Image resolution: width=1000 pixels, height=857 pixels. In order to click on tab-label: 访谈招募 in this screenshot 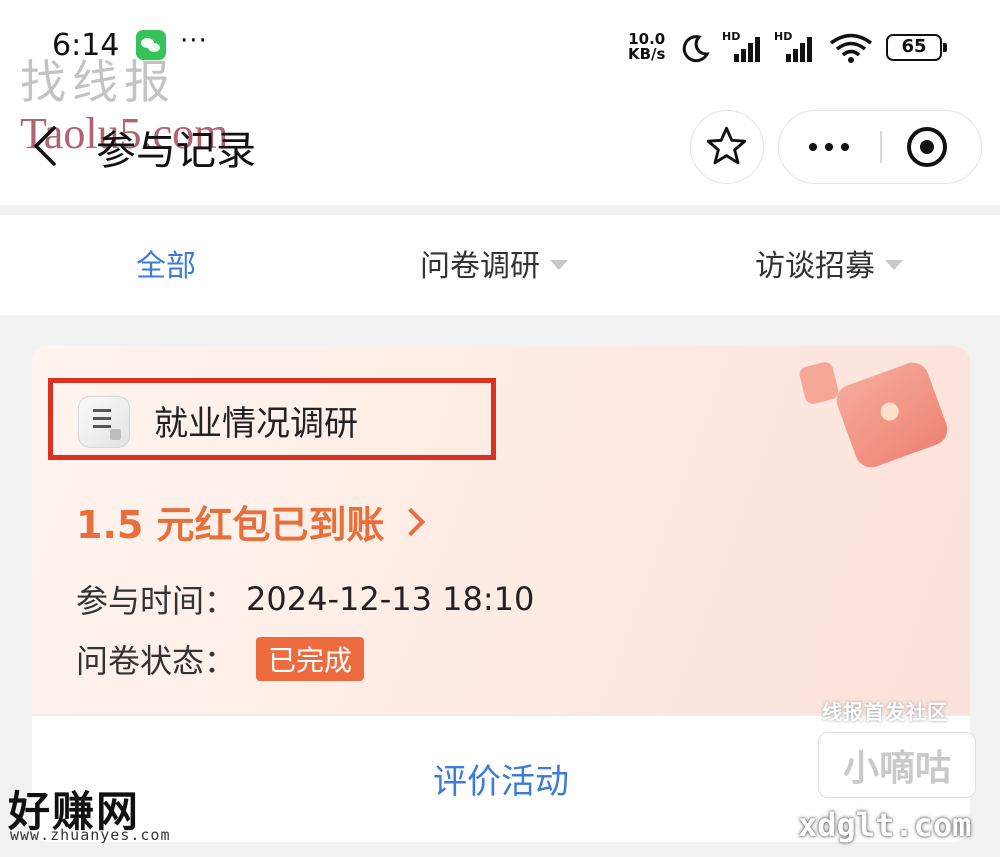, I will do `click(815, 266)`.